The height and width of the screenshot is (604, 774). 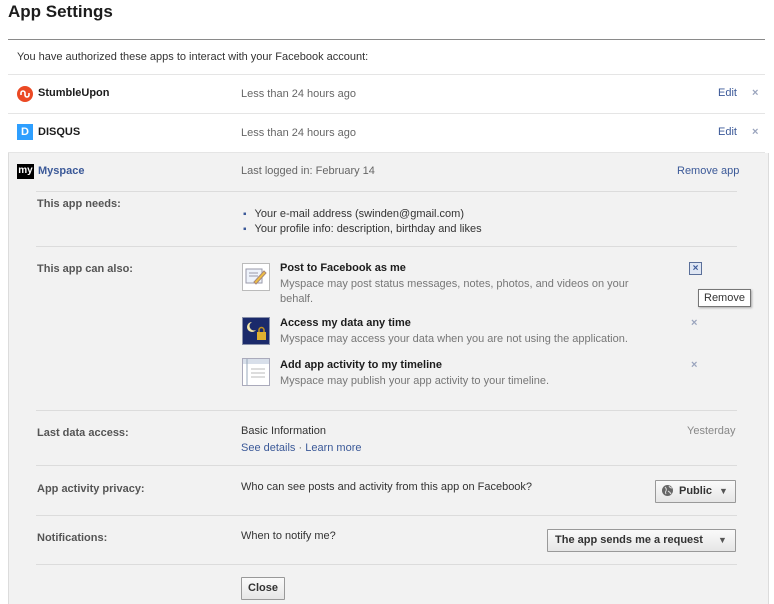 I want to click on globe-icon, so click(x=667, y=490).